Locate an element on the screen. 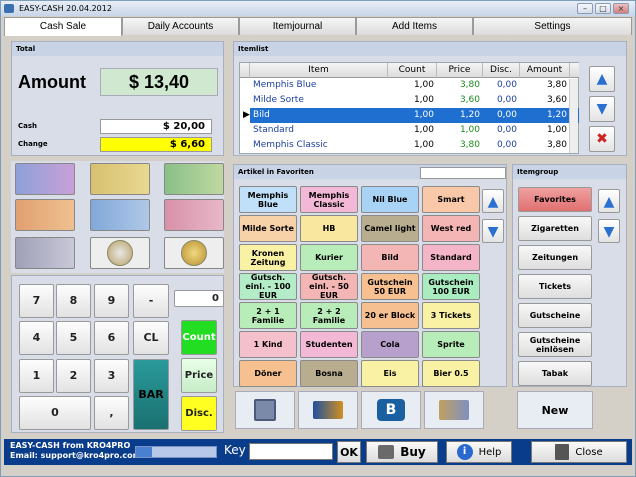  favorites-scroll-down: ▼ is located at coordinates (493, 231).